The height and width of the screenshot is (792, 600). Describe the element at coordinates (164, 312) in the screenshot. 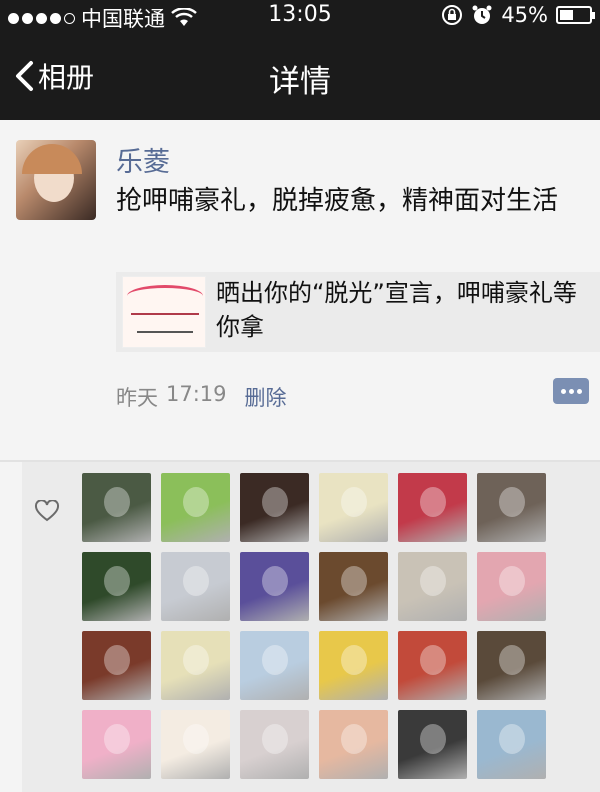

I see `shared-link-thumbnail` at that location.